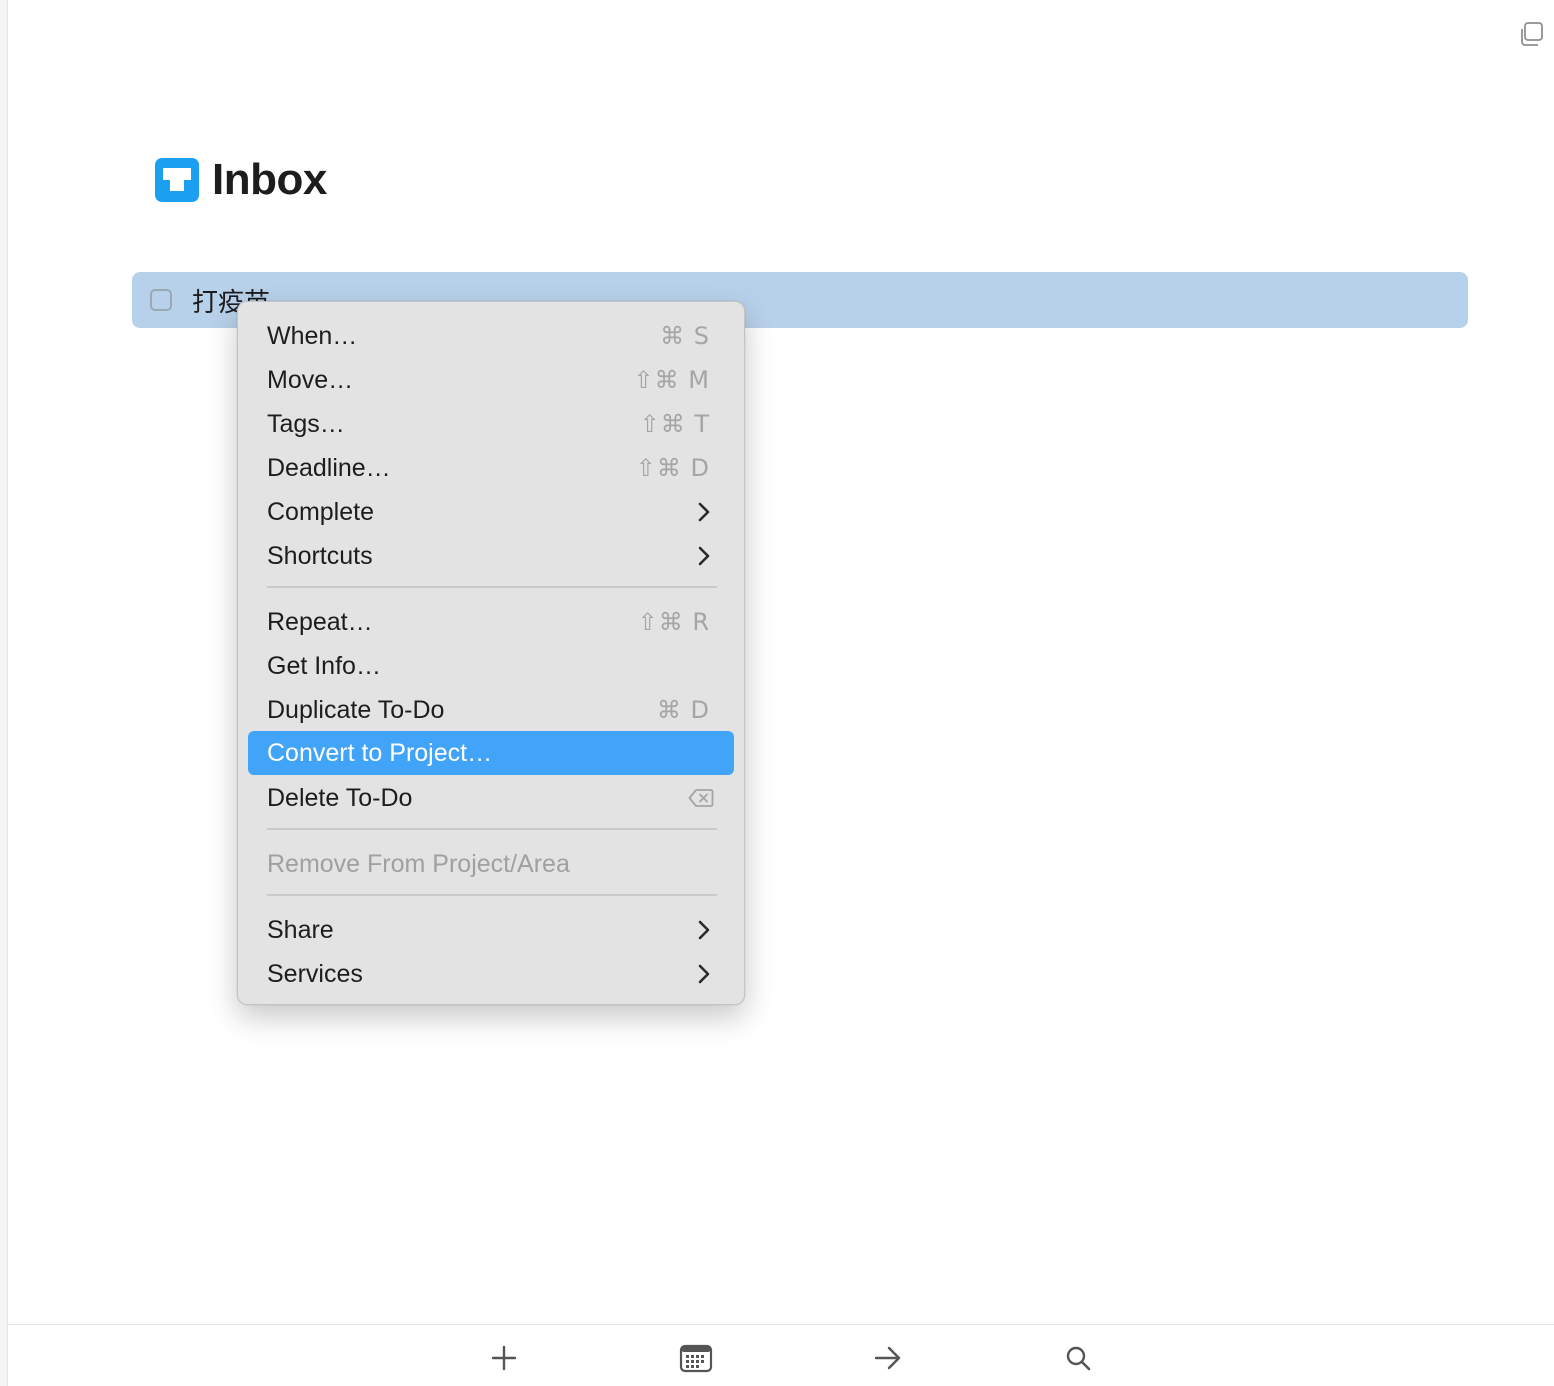 The image size is (1554, 1386). I want to click on menu-item-share: Share, so click(491, 930).